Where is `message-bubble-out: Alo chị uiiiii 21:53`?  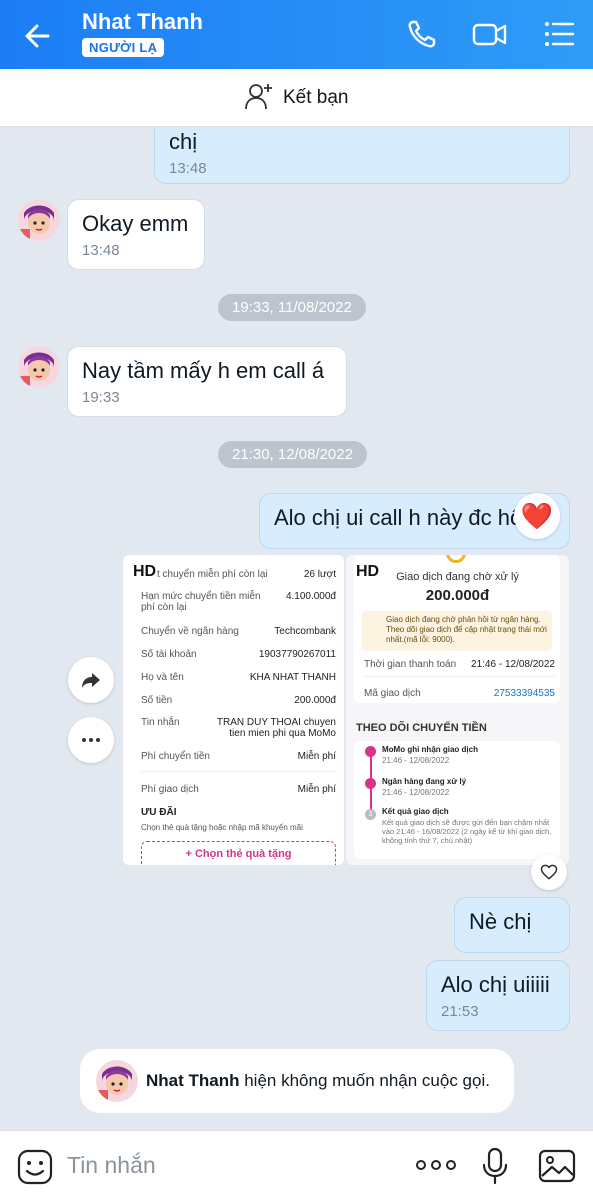 message-bubble-out: Alo chị uiiiii 21:53 is located at coordinates (498, 995).